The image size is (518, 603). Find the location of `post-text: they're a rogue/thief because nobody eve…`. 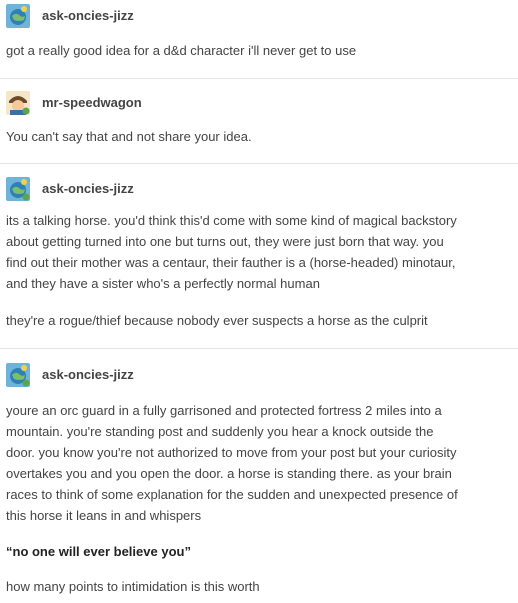

post-text: they're a rogue/thief because nobody eve… is located at coordinates (217, 320).